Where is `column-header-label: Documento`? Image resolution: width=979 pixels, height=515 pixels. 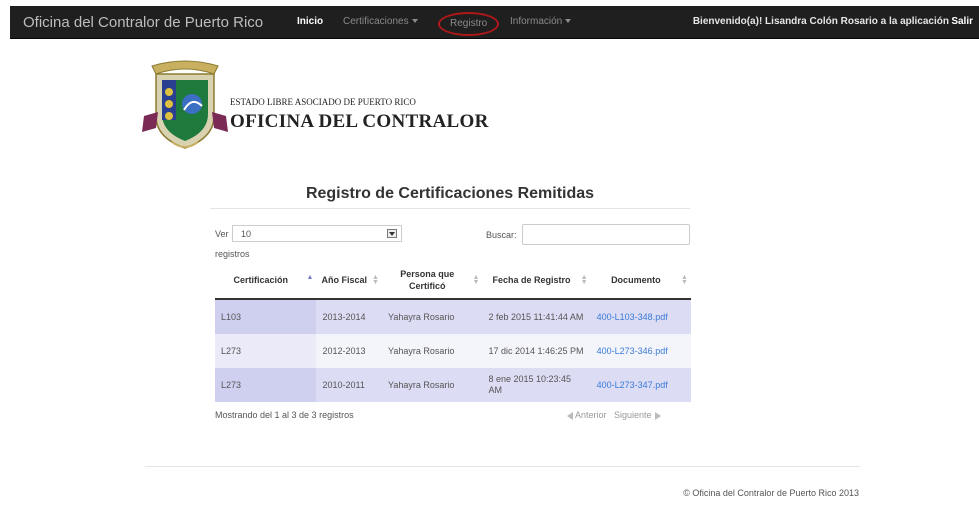
column-header-label: Documento is located at coordinates (636, 280).